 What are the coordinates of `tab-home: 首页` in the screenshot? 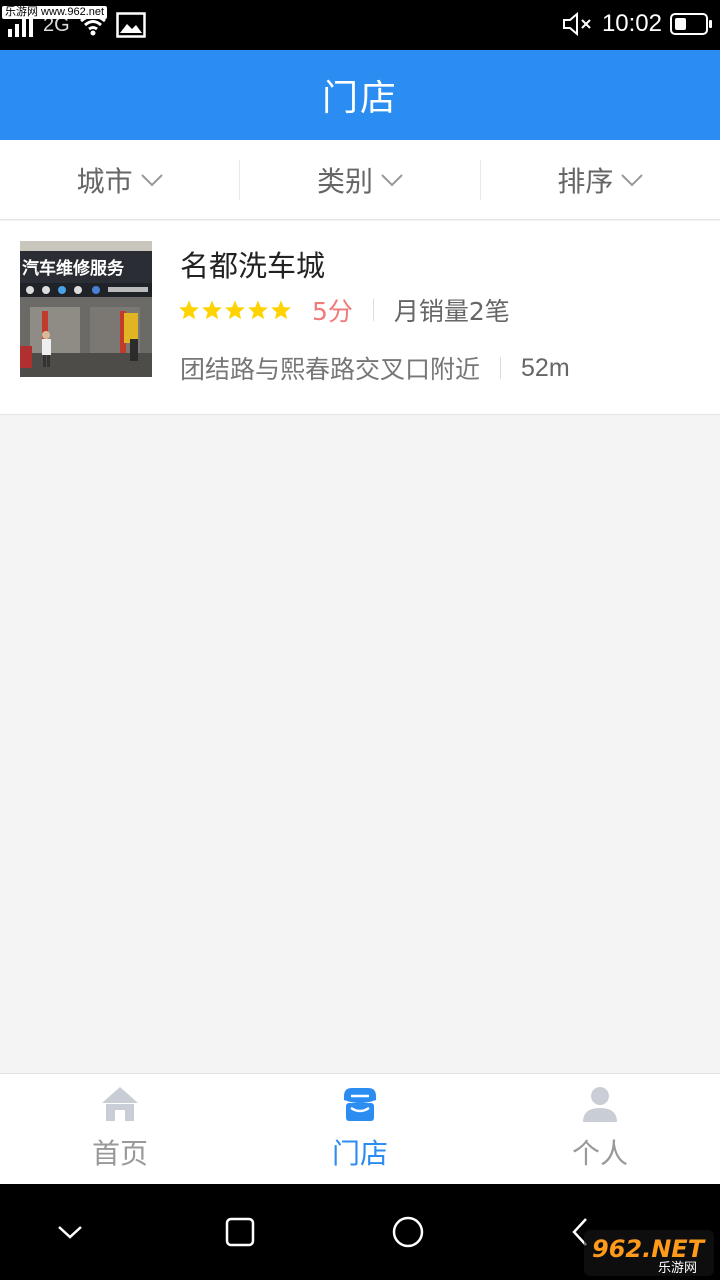 It's located at (120, 1129).